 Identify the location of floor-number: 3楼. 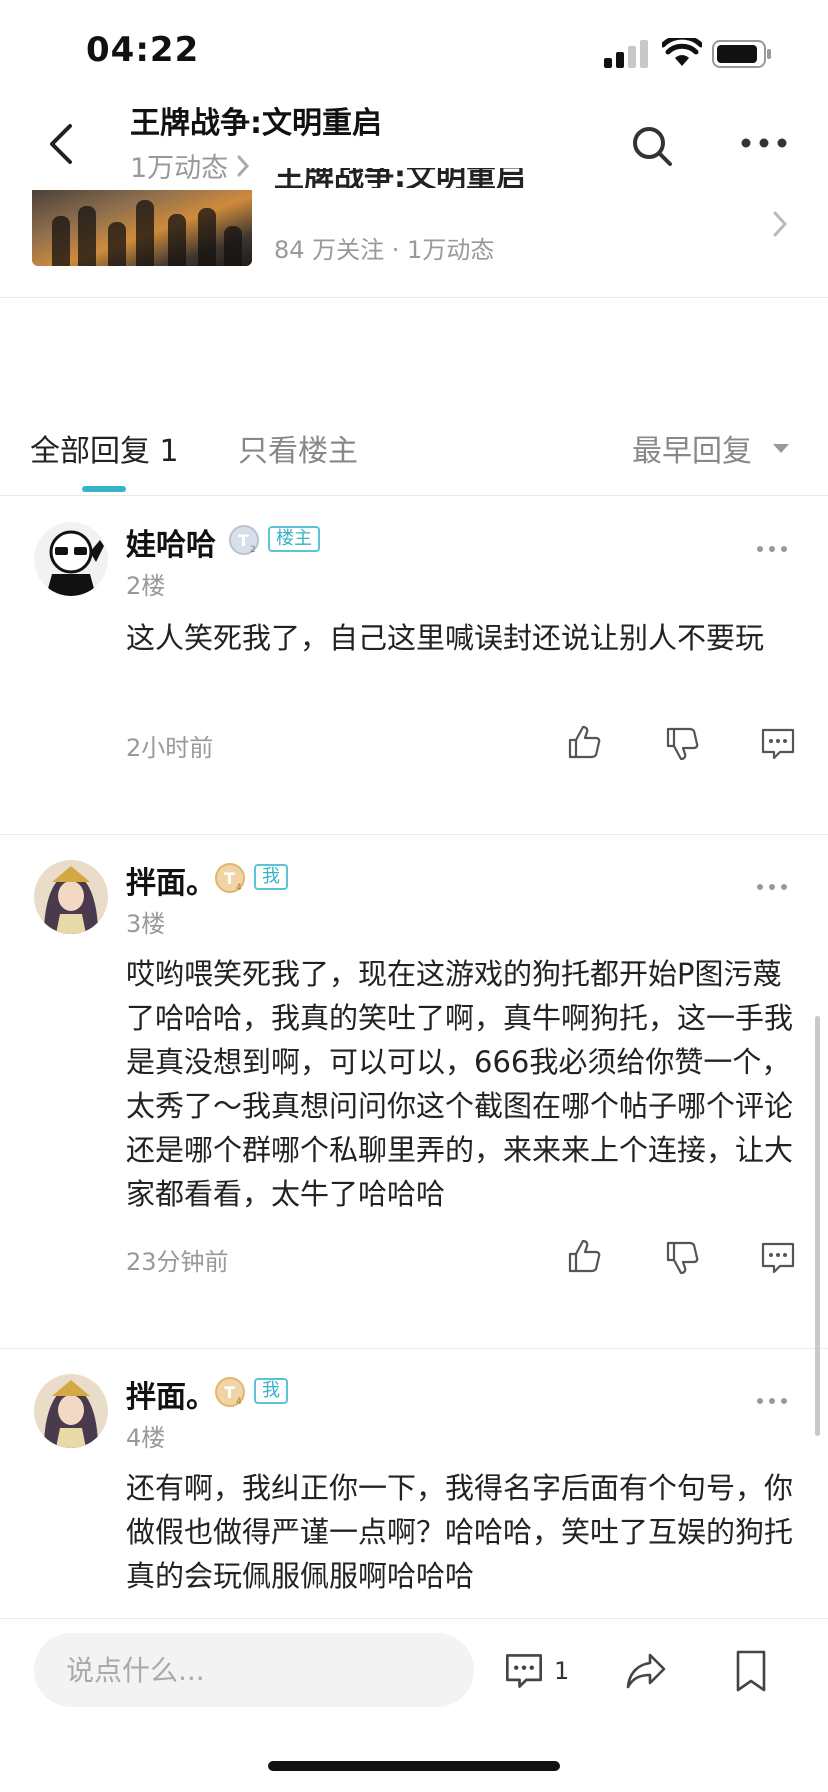
(146, 924).